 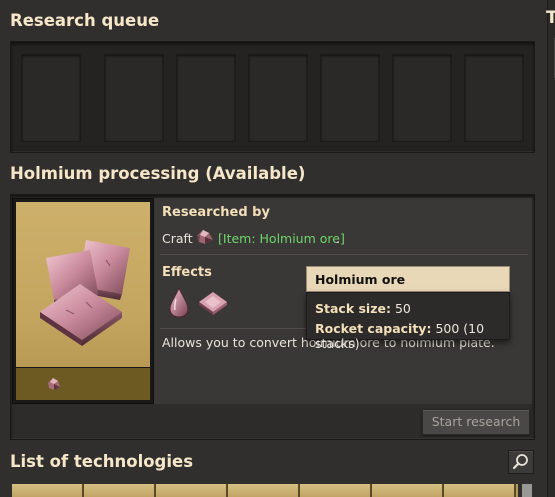 I want to click on technology-heading: Holmium processing (Available), so click(x=158, y=173).